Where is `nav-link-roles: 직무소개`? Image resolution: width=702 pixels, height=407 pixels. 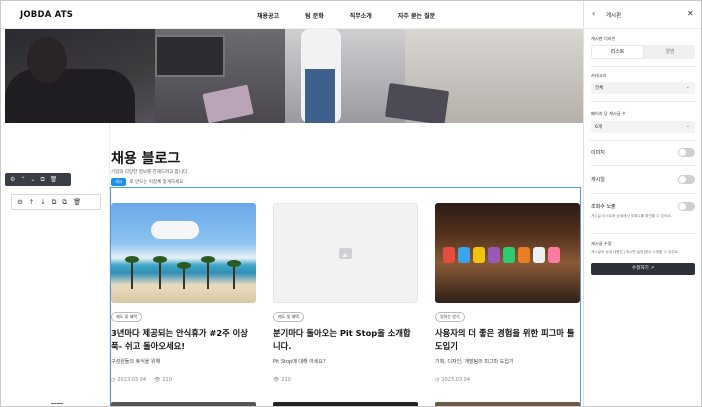
nav-link-roles: 직무소개 is located at coordinates (361, 15).